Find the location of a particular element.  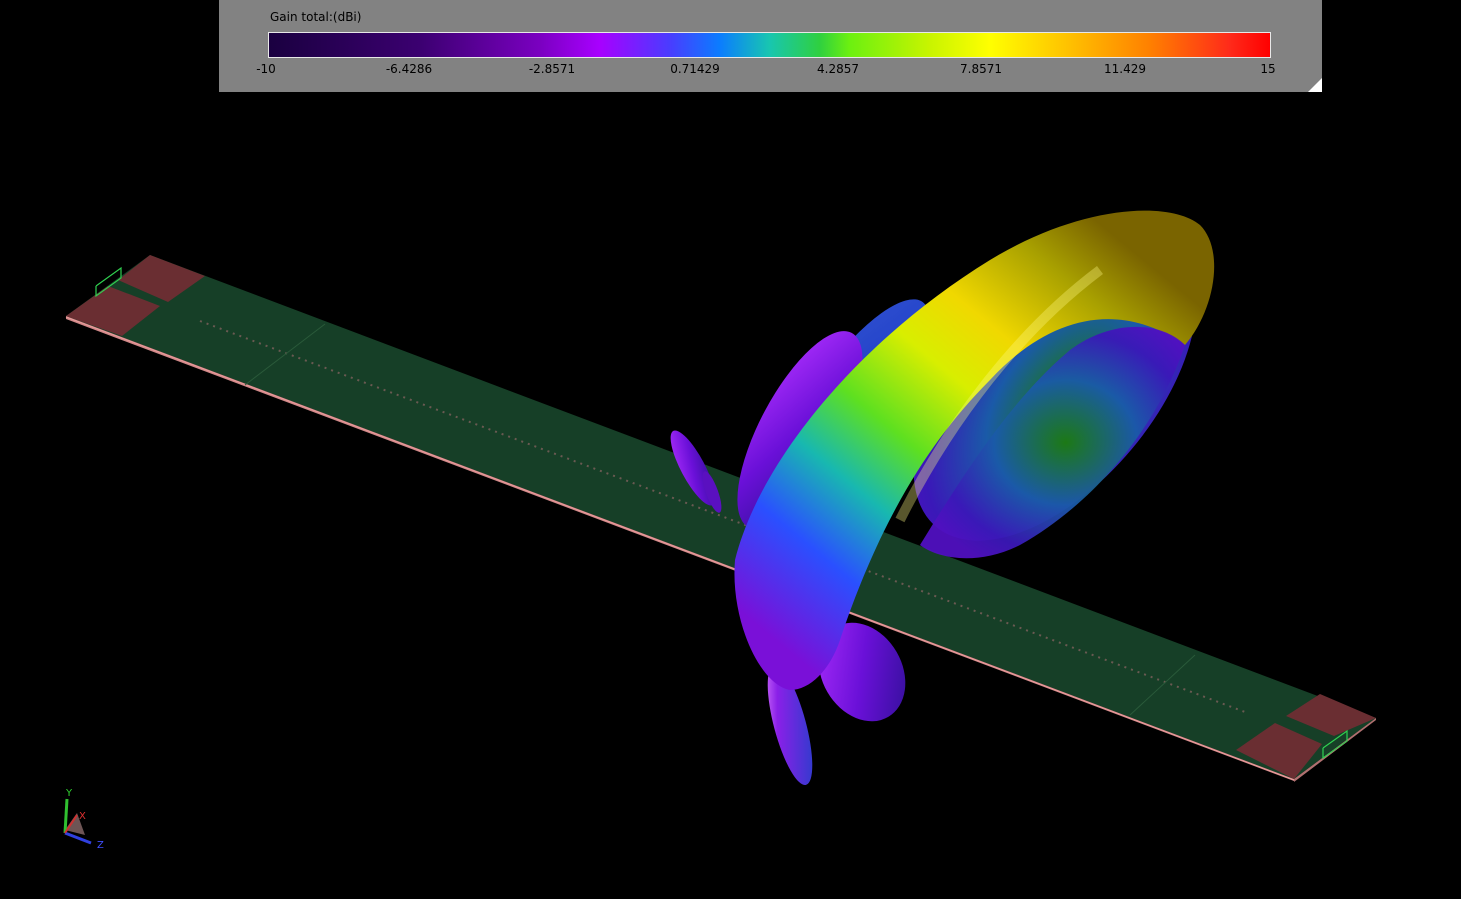

axis-label-z: Z is located at coordinates (100, 845).